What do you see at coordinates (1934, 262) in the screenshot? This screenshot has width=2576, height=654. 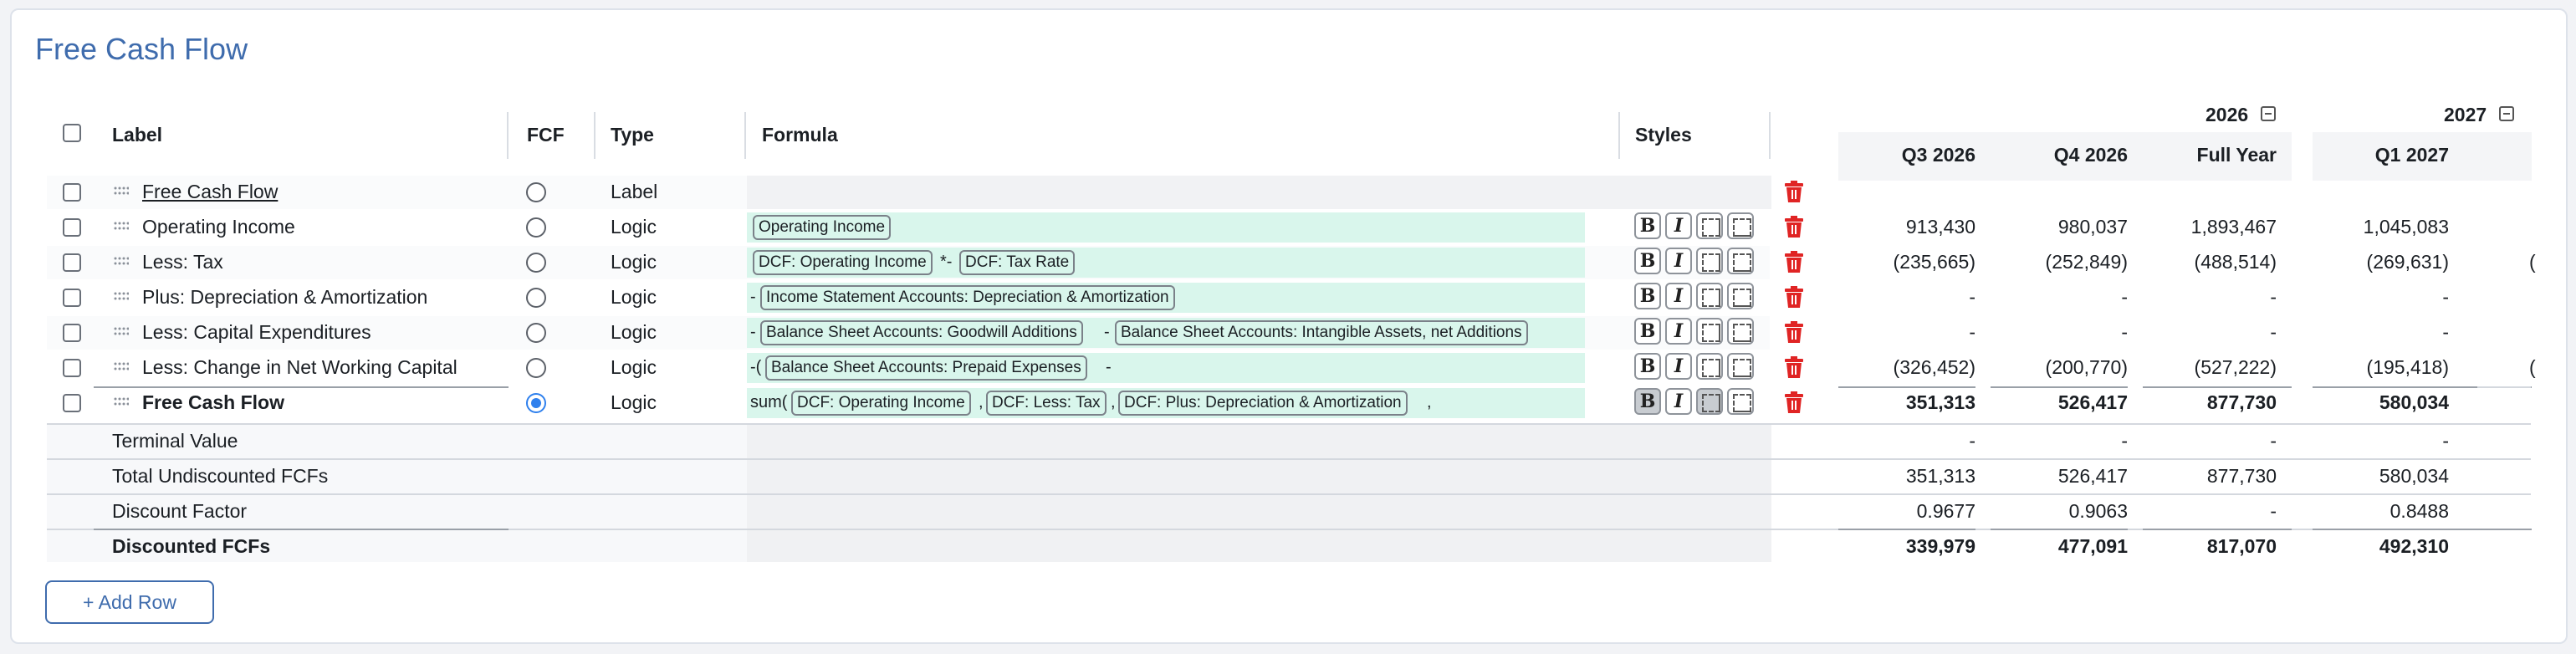 I see `value-cell: (235,665)` at bounding box center [1934, 262].